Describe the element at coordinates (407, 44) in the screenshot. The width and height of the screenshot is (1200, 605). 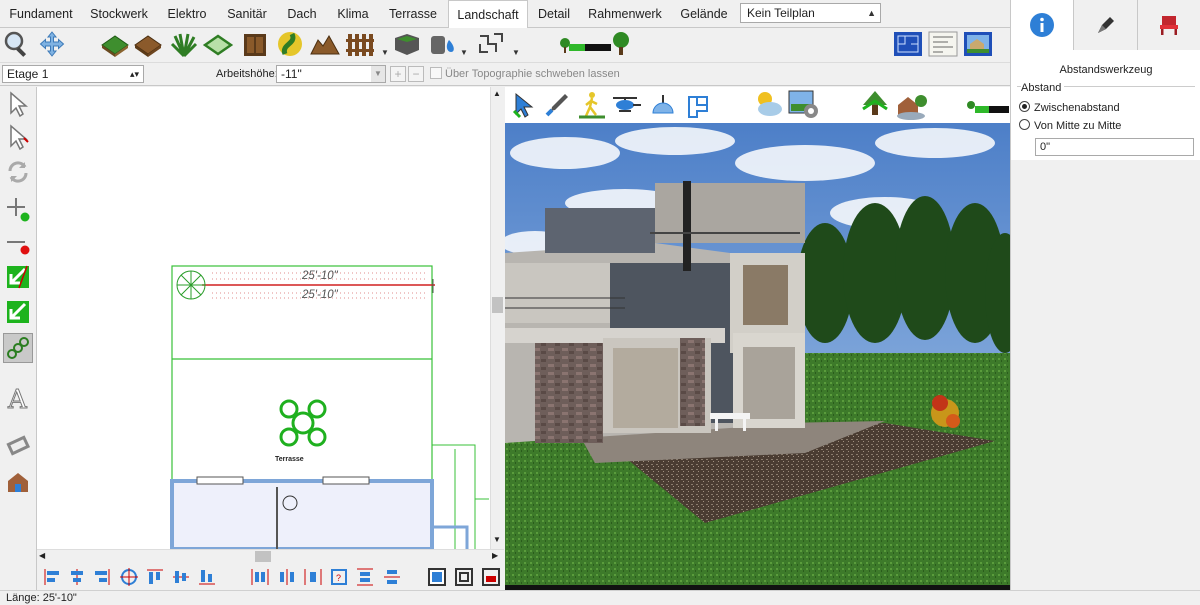
I see `planter-tool` at that location.